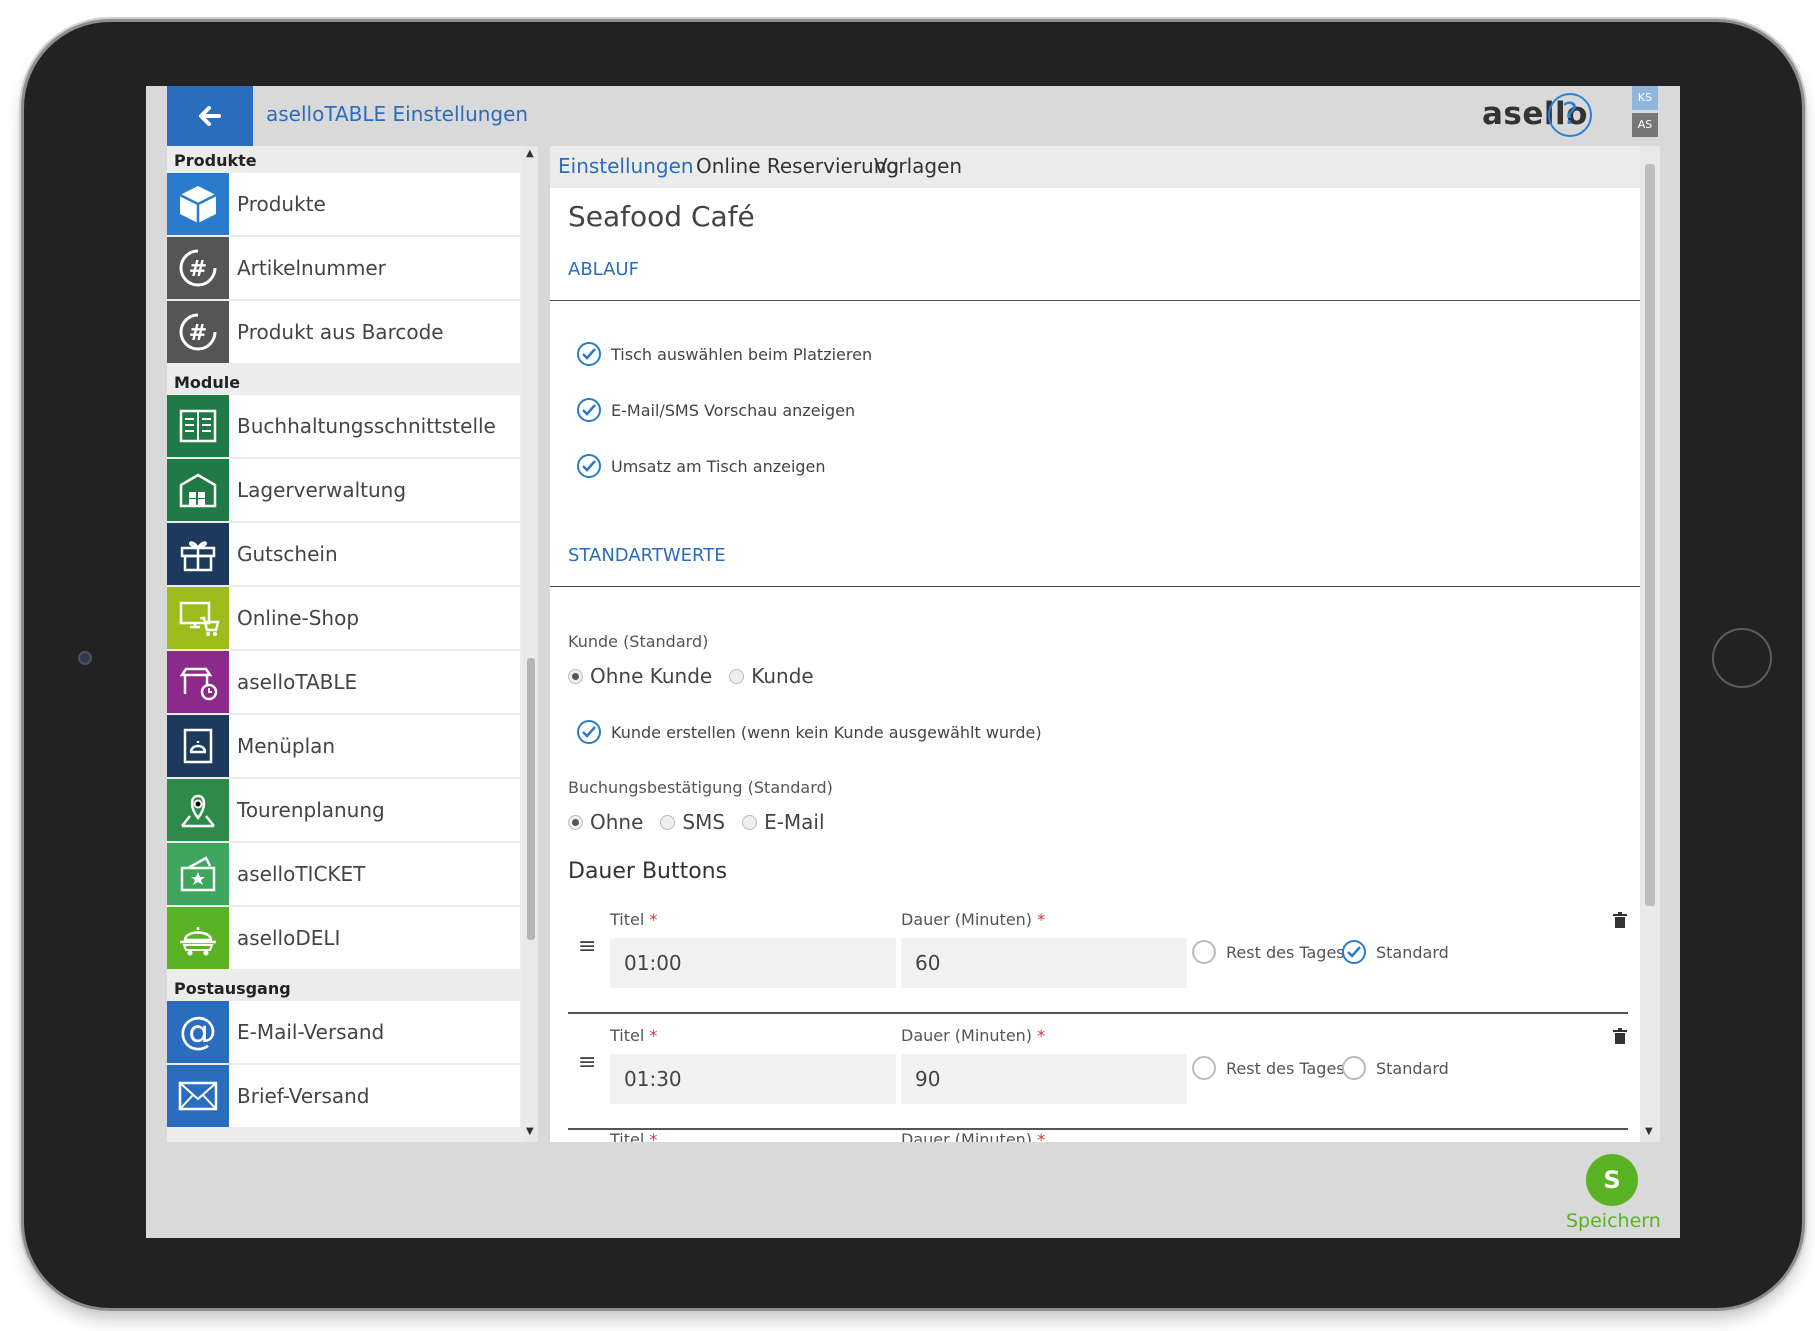 This screenshot has width=1815, height=1331. What do you see at coordinates (1044, 963) in the screenshot?
I see `dauer-input: 60` at bounding box center [1044, 963].